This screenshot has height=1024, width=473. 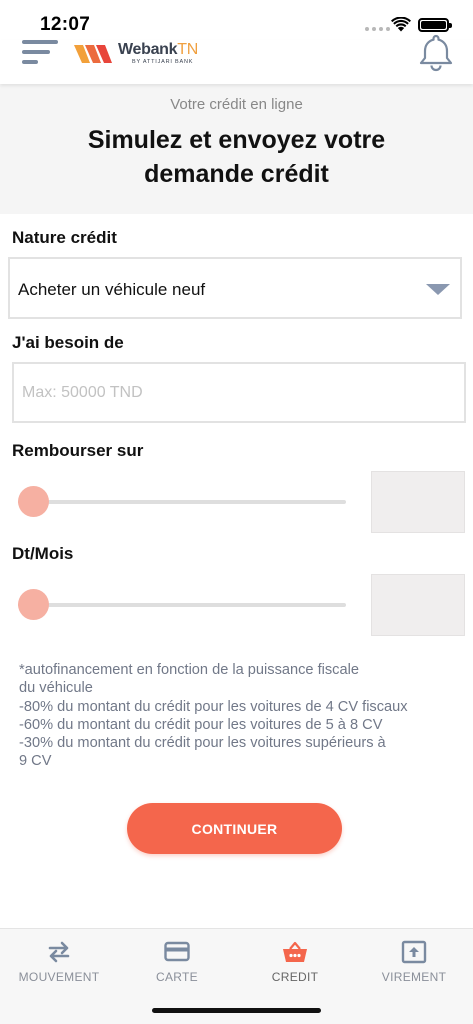 What do you see at coordinates (236, 59) in the screenshot?
I see `app-header: WebankTN BY ATTIJARI BANK` at bounding box center [236, 59].